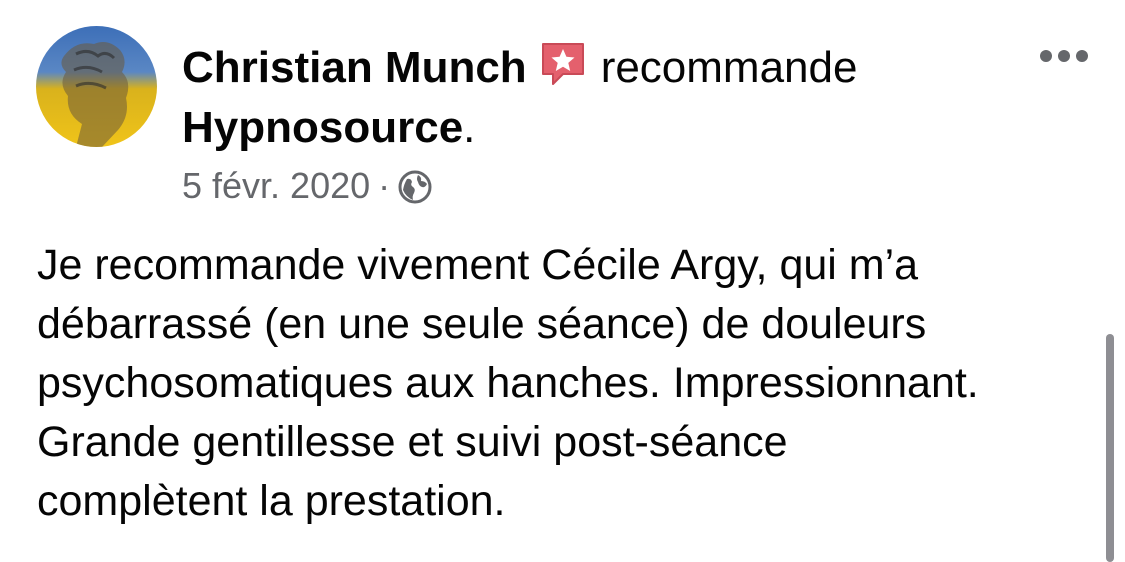  I want to click on page-suffix: ., so click(469, 127).